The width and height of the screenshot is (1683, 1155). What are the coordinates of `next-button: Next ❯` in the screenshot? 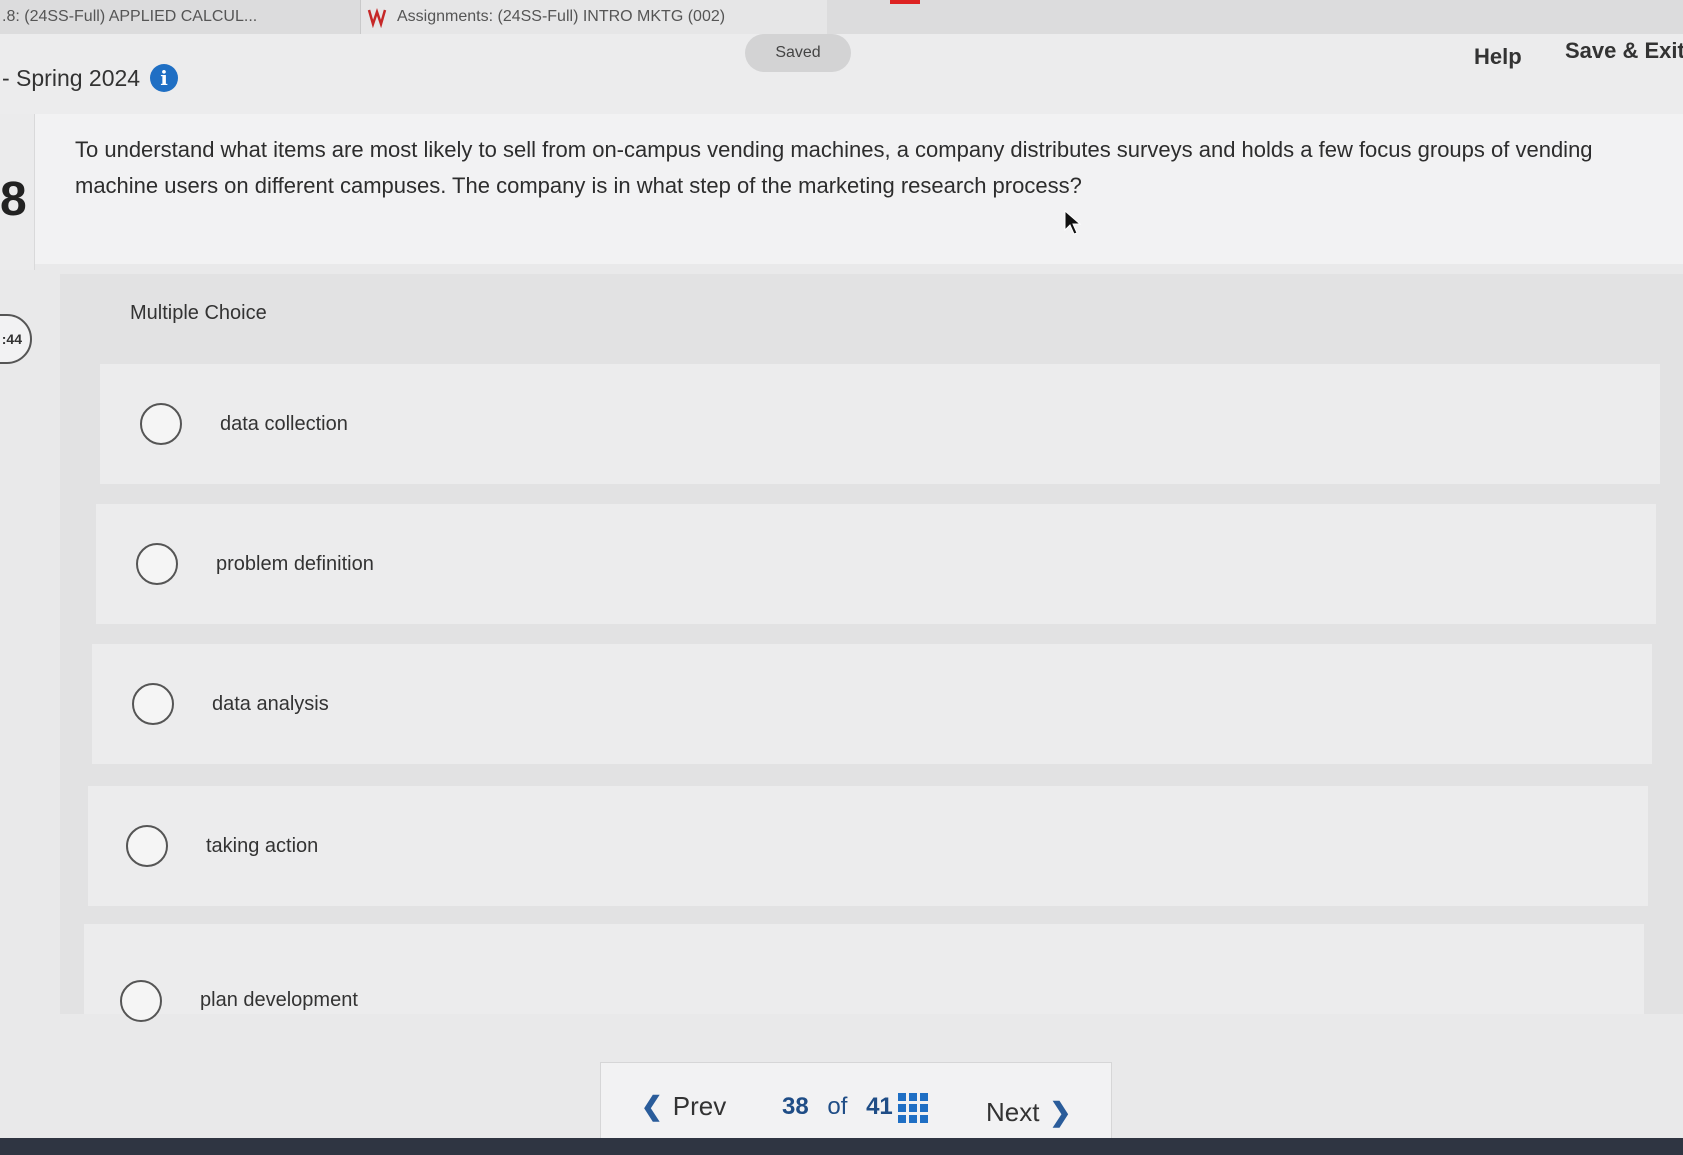 It's located at (1033, 1112).